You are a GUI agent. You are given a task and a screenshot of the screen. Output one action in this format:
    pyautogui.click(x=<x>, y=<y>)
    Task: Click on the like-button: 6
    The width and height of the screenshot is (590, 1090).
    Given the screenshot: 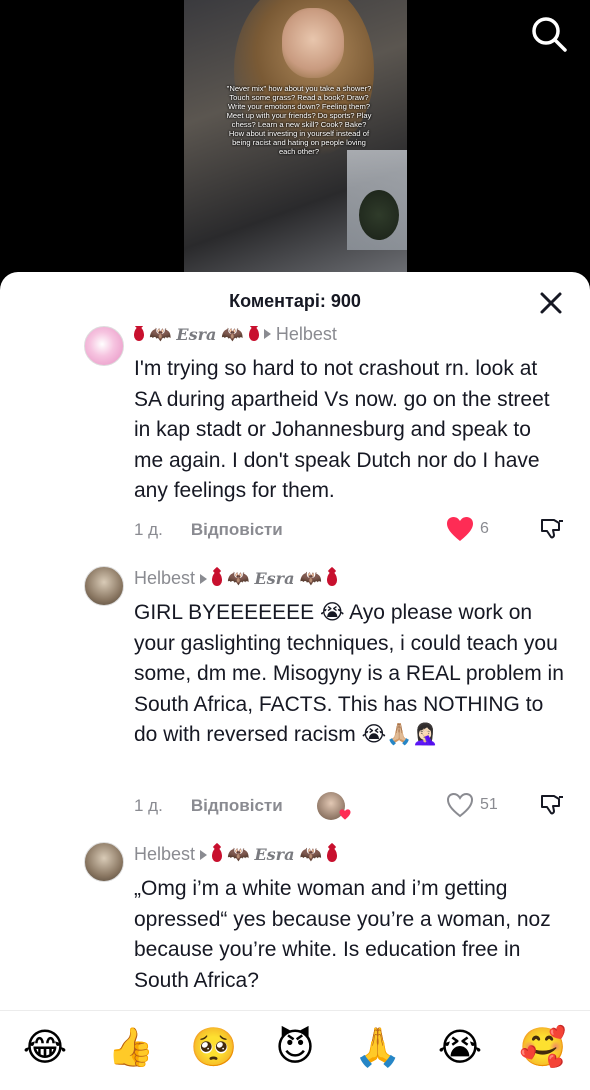 What is the action you would take?
    pyautogui.click(x=467, y=529)
    